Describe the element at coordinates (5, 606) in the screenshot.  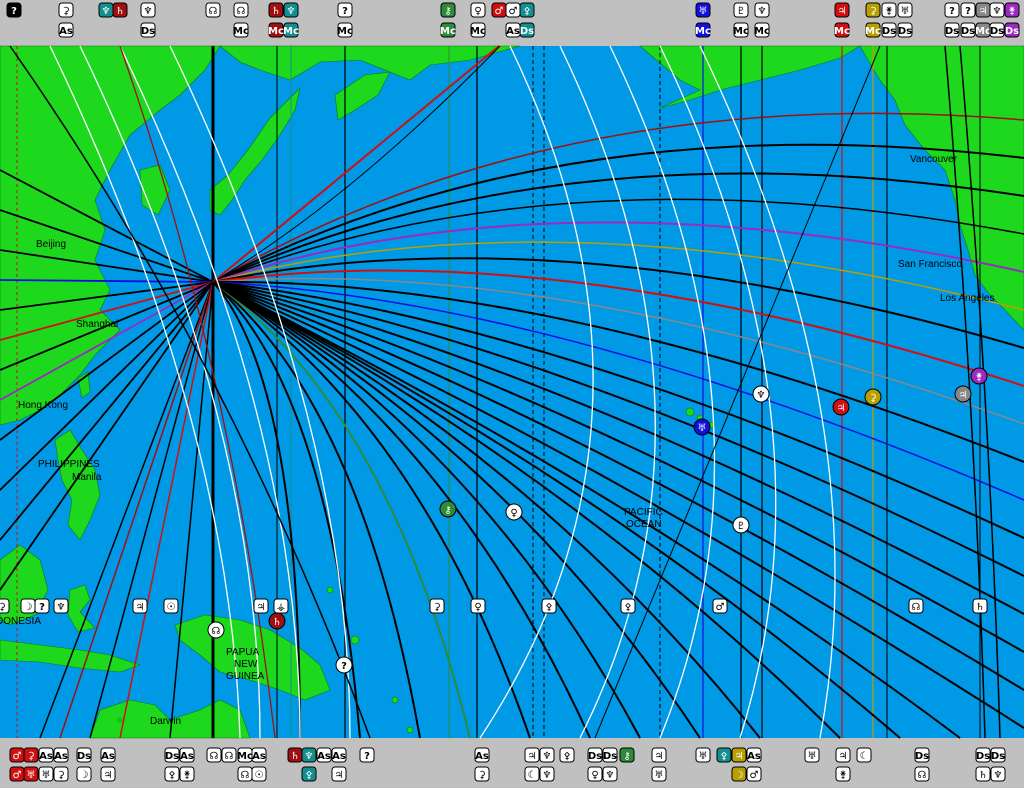
I see `mid-label-0: ⚳` at that location.